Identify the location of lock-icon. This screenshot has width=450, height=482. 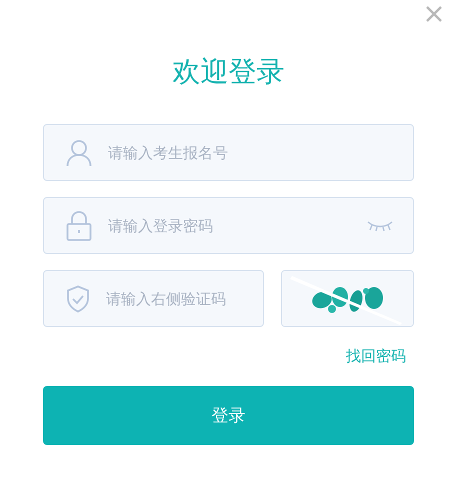
(79, 225).